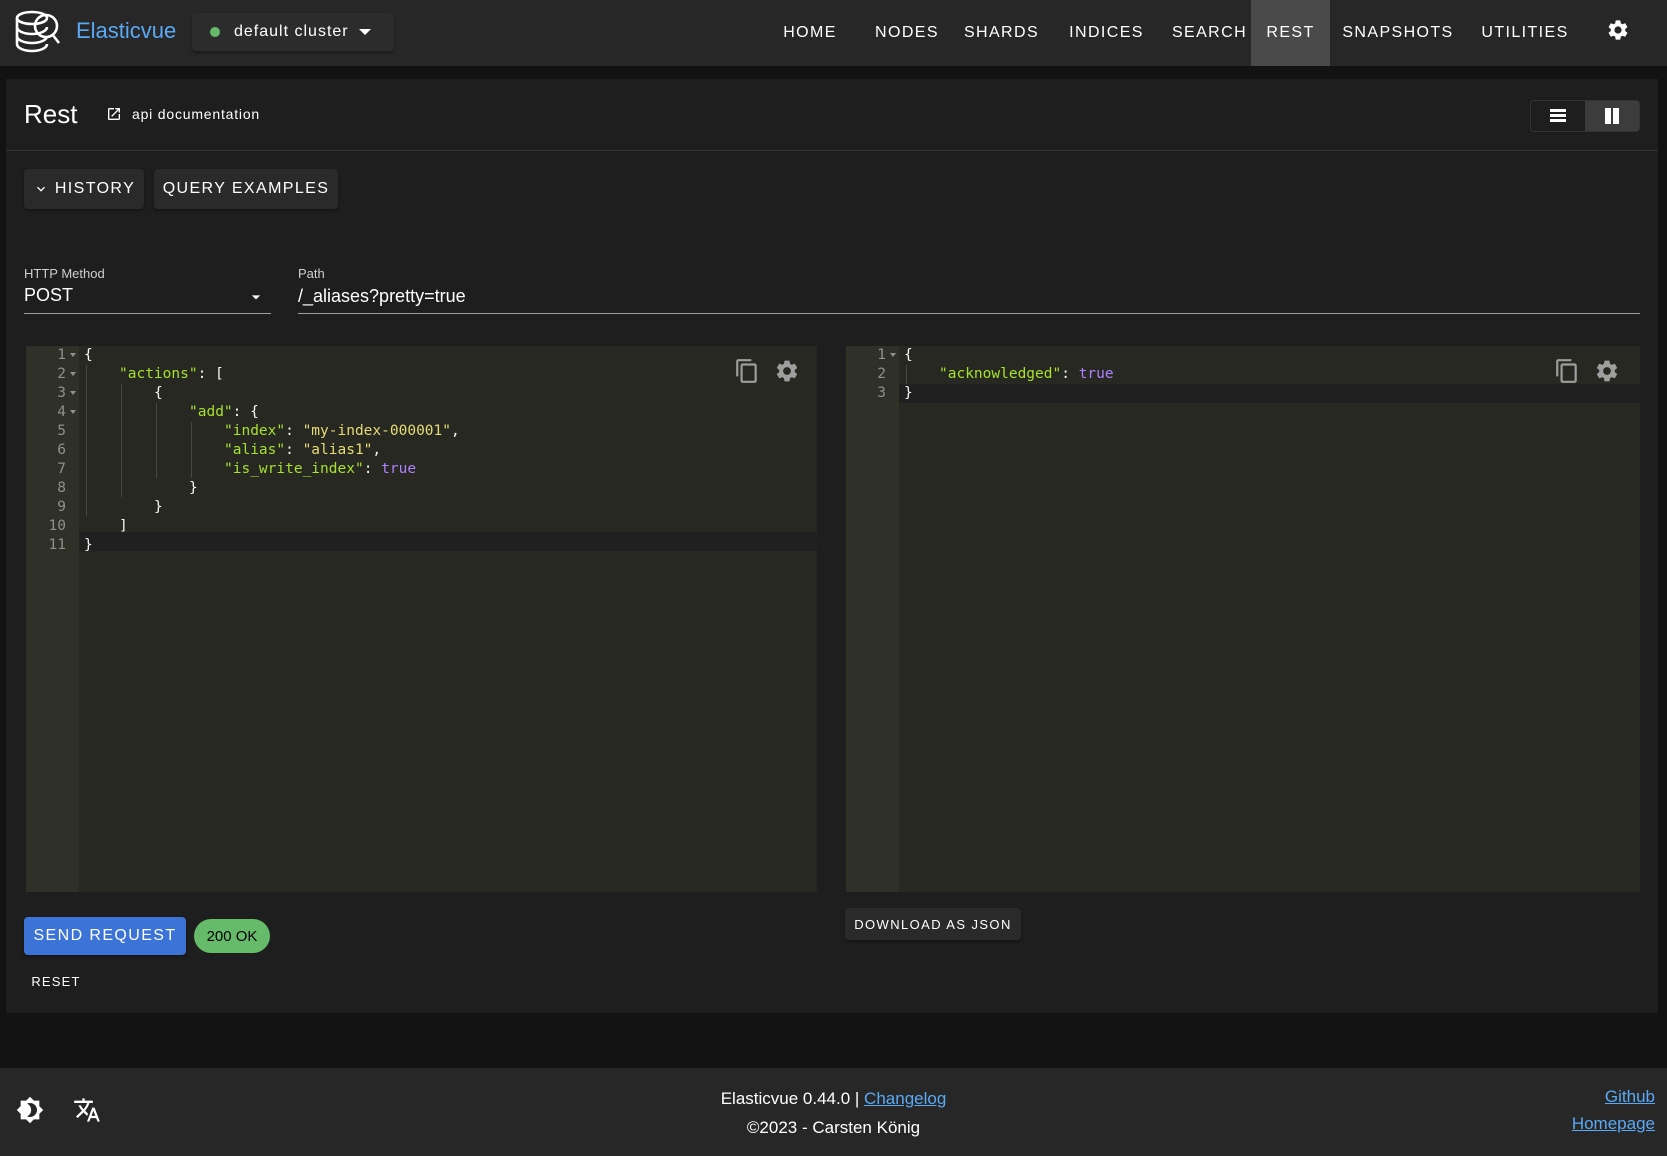  Describe the element at coordinates (1398, 33) in the screenshot. I see `nav-snapshots: SNAPSHOTS` at that location.